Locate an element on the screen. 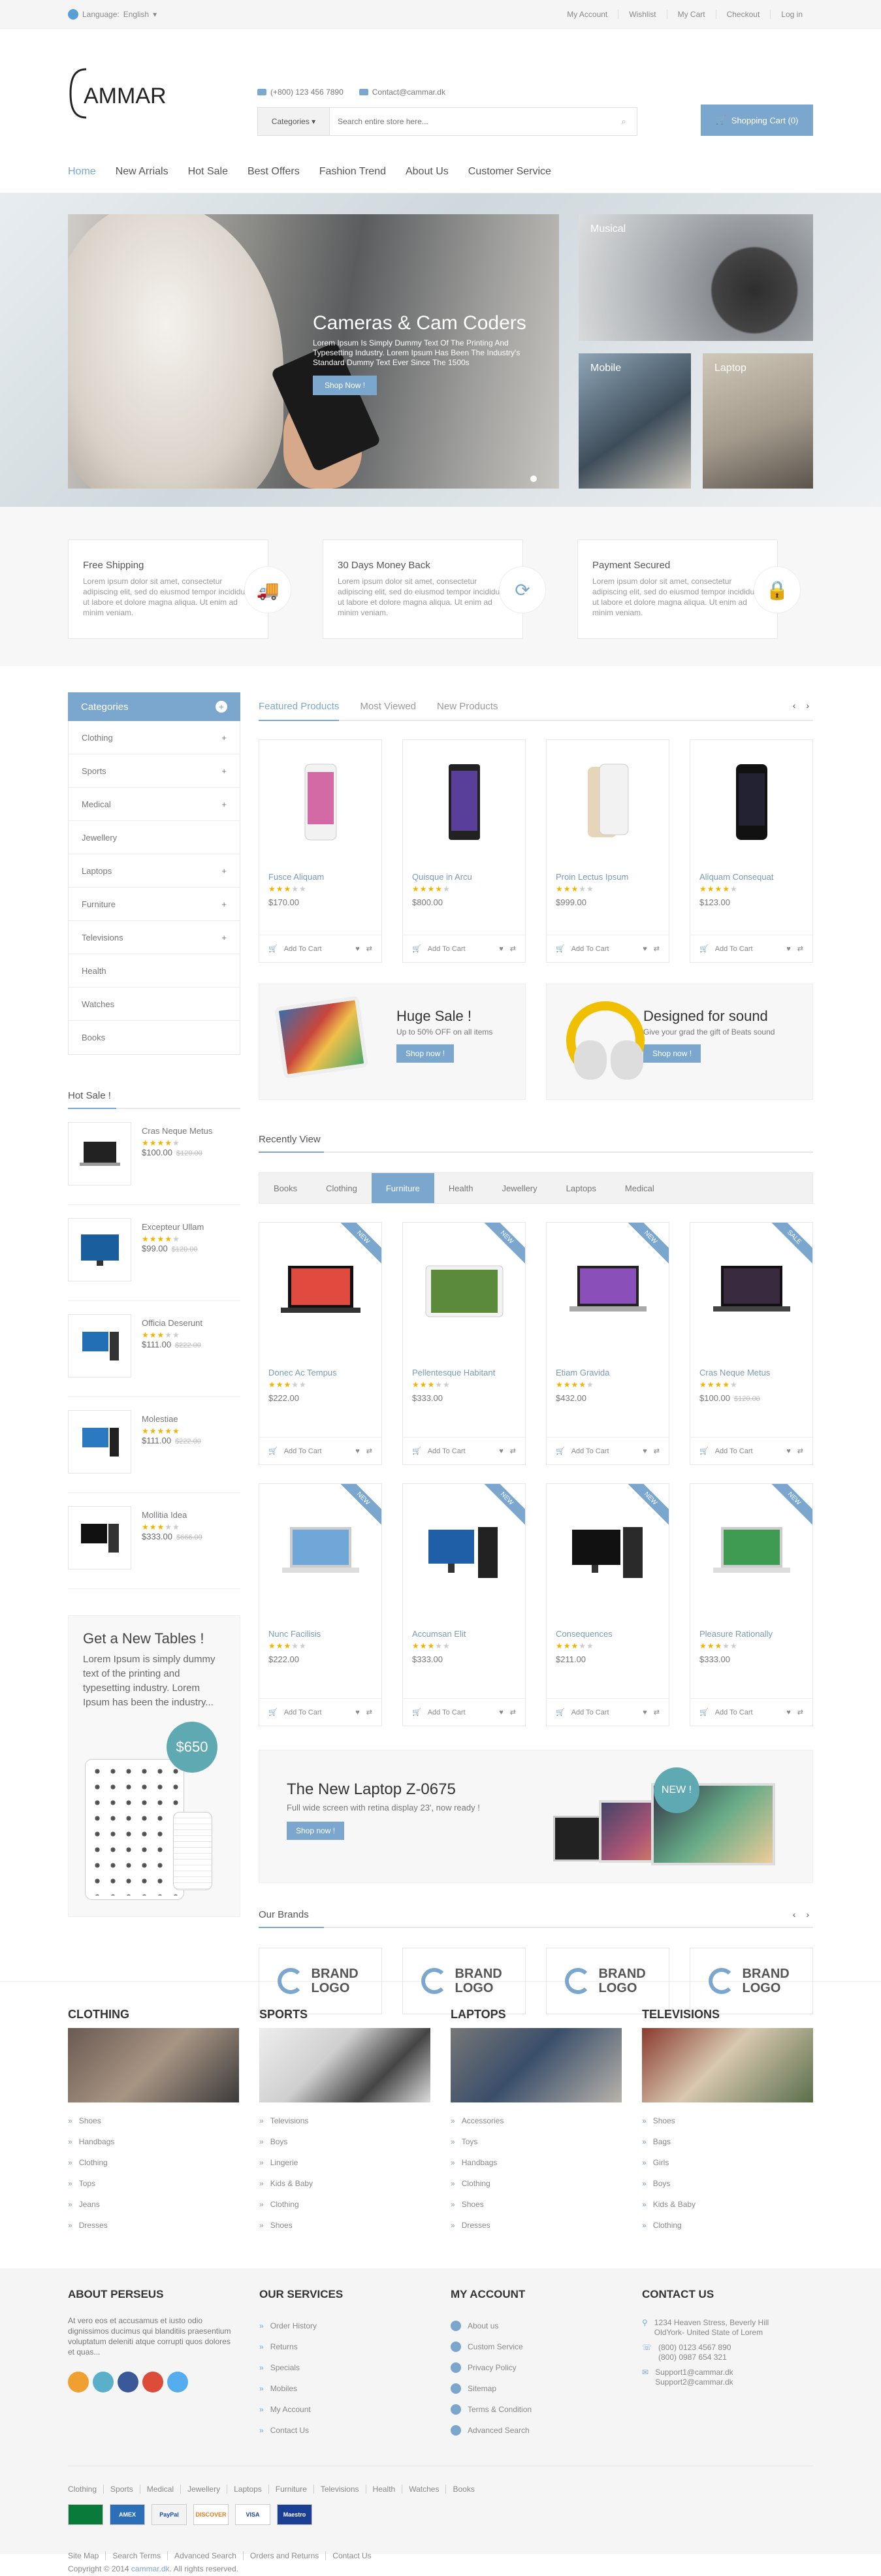 The height and width of the screenshot is (2576, 881). tv-thumbnail is located at coordinates (100, 1249).